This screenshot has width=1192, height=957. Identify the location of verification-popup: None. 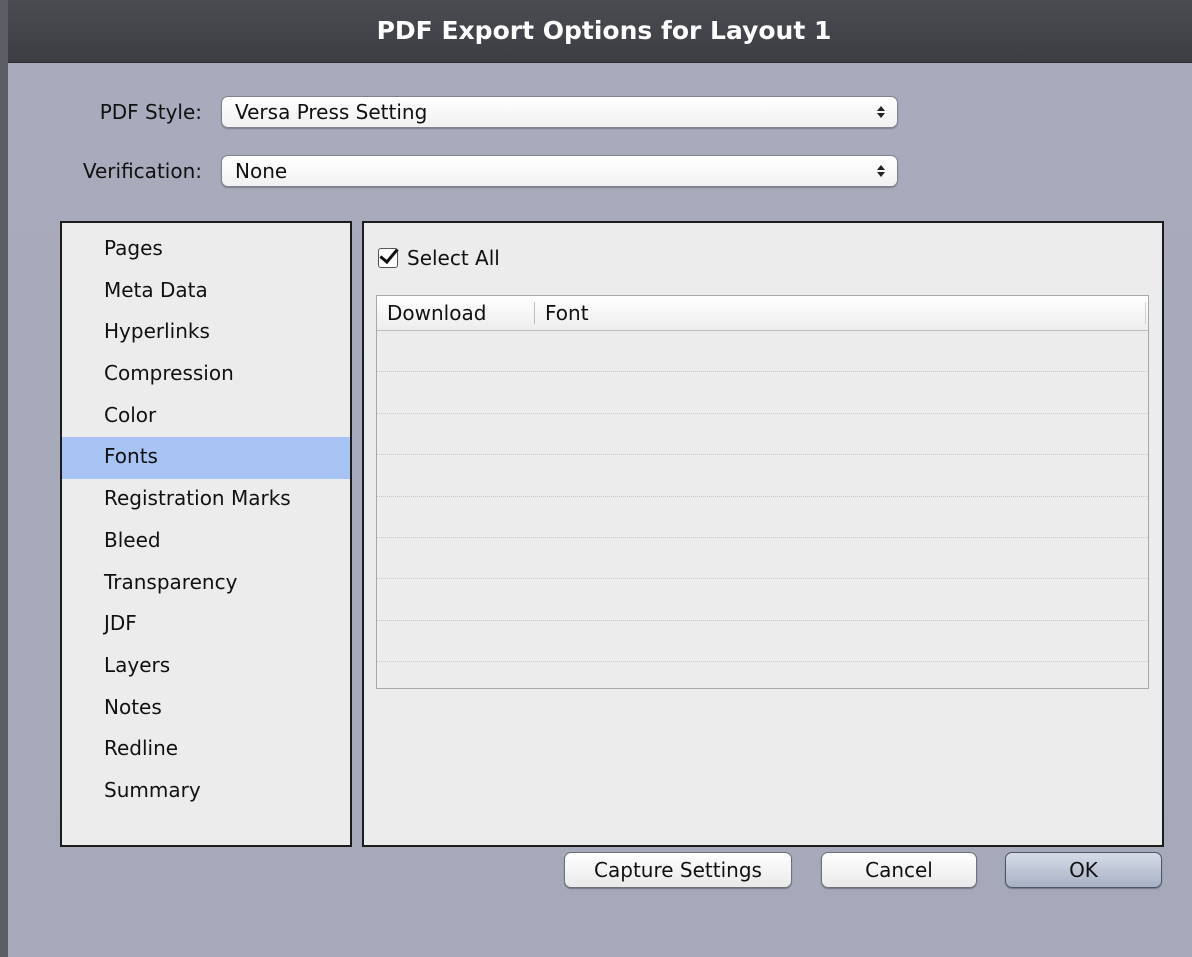
(559, 171).